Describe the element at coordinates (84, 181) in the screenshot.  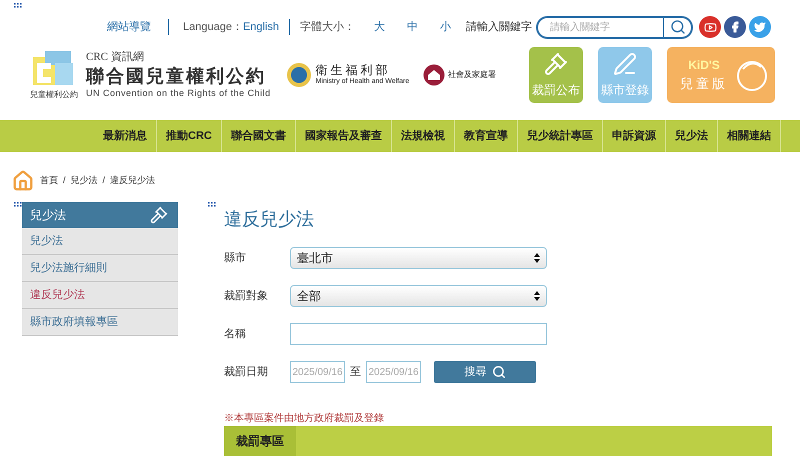
I see `breadcrumb-link: 兒少法` at that location.